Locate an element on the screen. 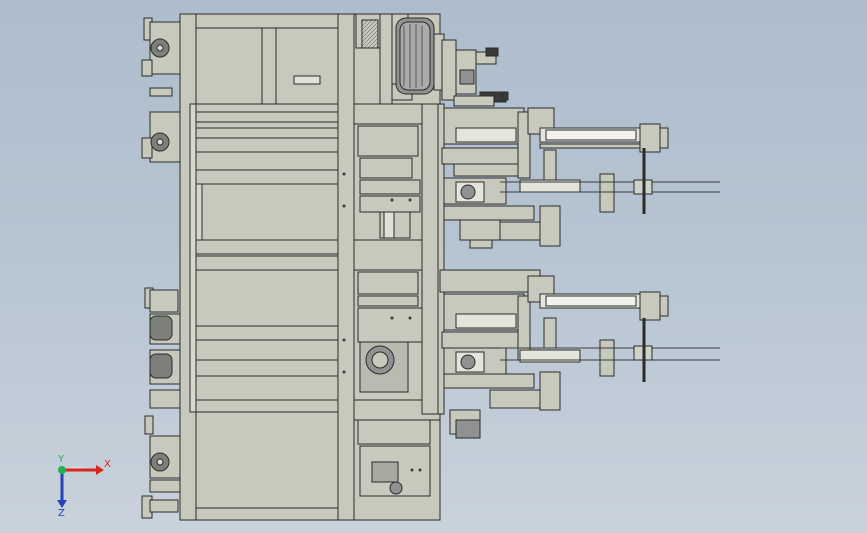 The width and height of the screenshot is (867, 533). upper-actuator-cluster is located at coordinates (475, 73).